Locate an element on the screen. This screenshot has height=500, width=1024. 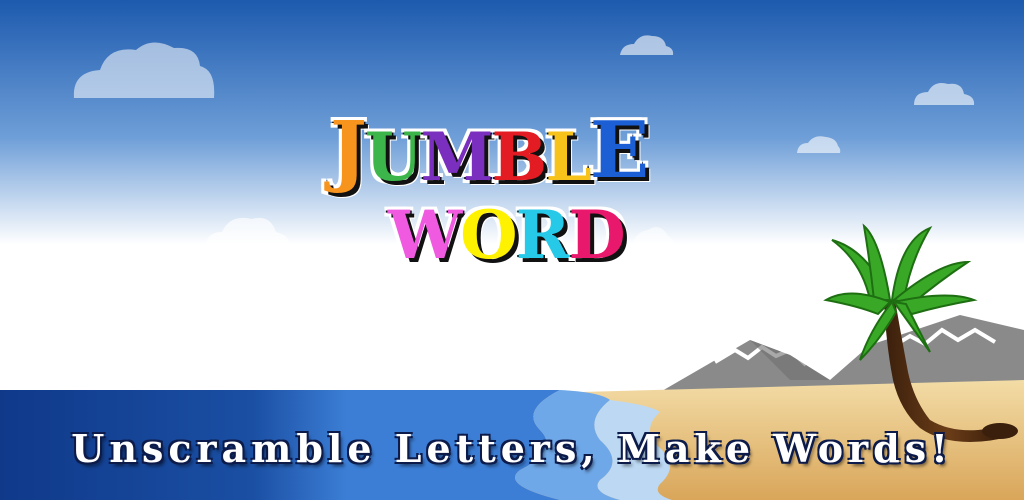
tagline: Unscramble Letters, Make Words! is located at coordinates (512, 448).